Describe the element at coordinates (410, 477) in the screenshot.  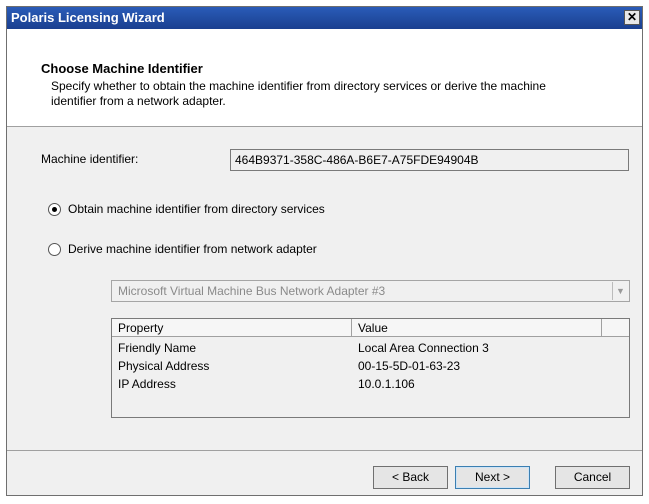
I see `back-button: < Back` at that location.